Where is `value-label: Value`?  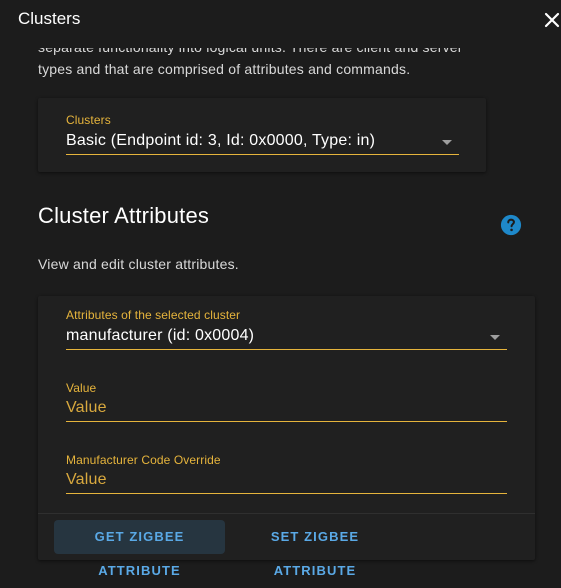 value-label: Value is located at coordinates (81, 388).